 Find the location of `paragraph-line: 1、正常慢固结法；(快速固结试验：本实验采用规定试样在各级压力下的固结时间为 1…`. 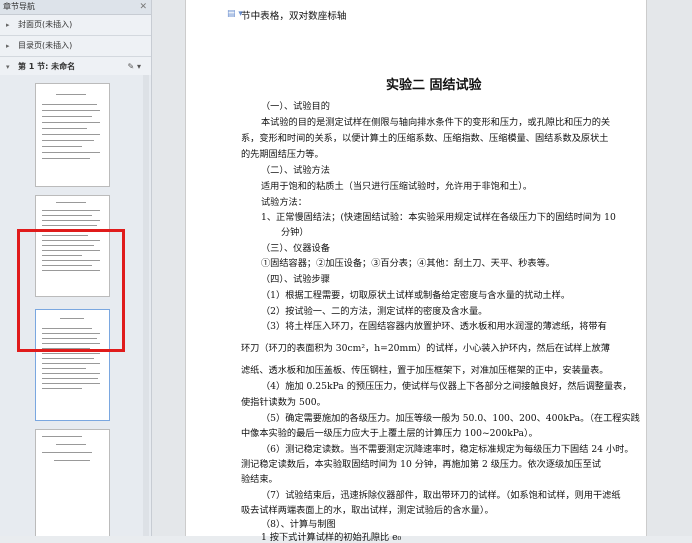

paragraph-line: 1、正常慢固结法；(快速固结试验：本实验采用规定试样在各级压力下的固结时间为 1… is located at coordinates (438, 217).